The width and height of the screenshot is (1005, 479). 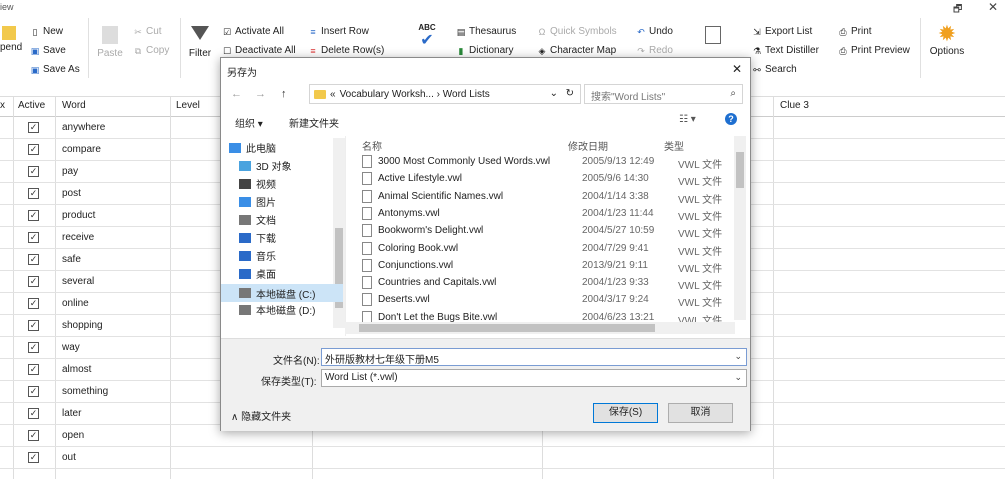 I want to click on new-button: ▯ New, so click(x=47, y=31).